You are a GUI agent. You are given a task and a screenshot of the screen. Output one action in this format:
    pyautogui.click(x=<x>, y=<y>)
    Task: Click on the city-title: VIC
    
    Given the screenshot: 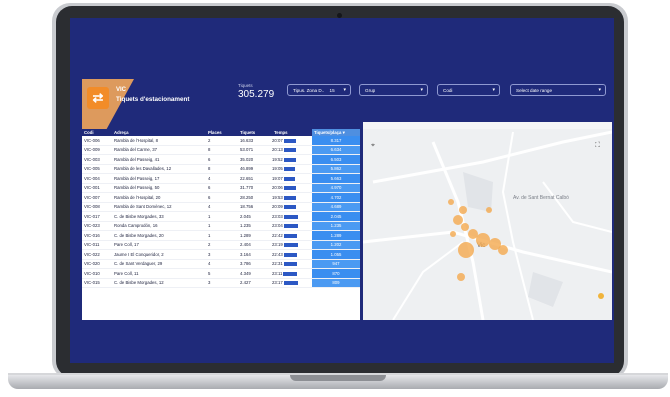 What is the action you would take?
    pyautogui.click(x=121, y=90)
    